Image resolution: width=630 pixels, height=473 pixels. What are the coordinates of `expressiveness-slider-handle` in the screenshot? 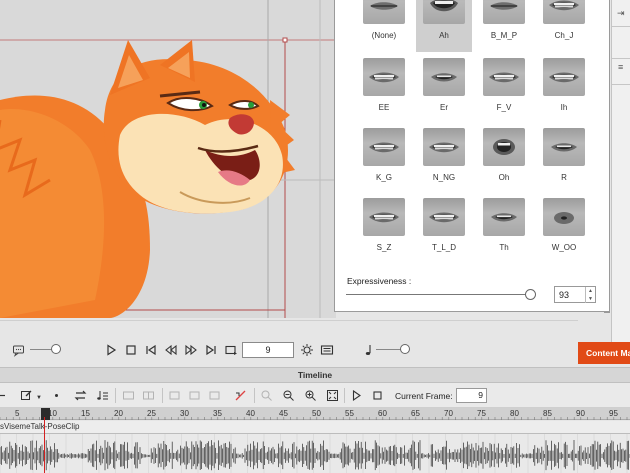 It's located at (530, 294).